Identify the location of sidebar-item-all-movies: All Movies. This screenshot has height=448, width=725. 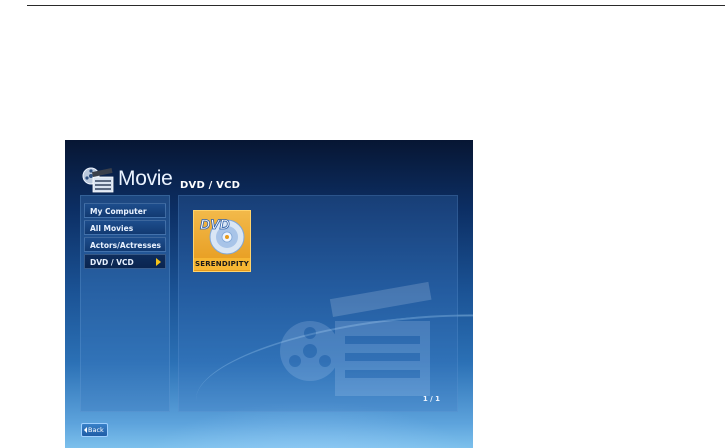
(125, 227).